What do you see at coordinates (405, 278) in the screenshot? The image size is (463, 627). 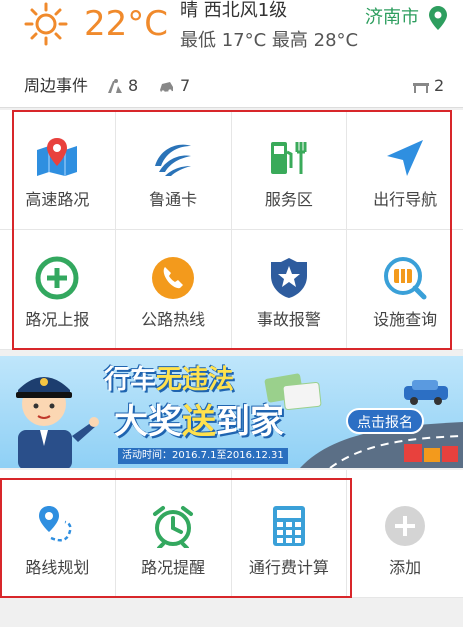 I see `search-road-icon` at bounding box center [405, 278].